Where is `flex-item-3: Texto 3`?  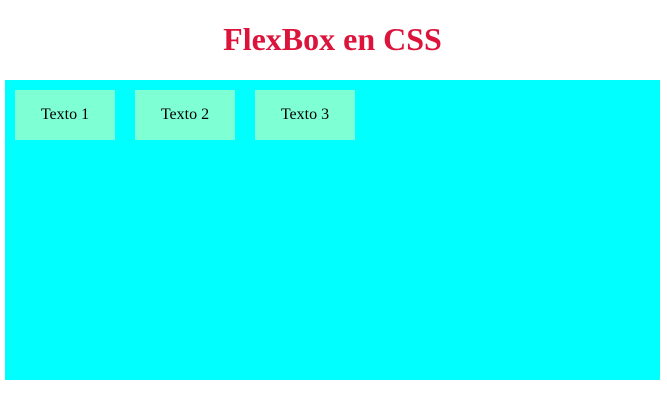
flex-item-3: Texto 3 is located at coordinates (305, 115).